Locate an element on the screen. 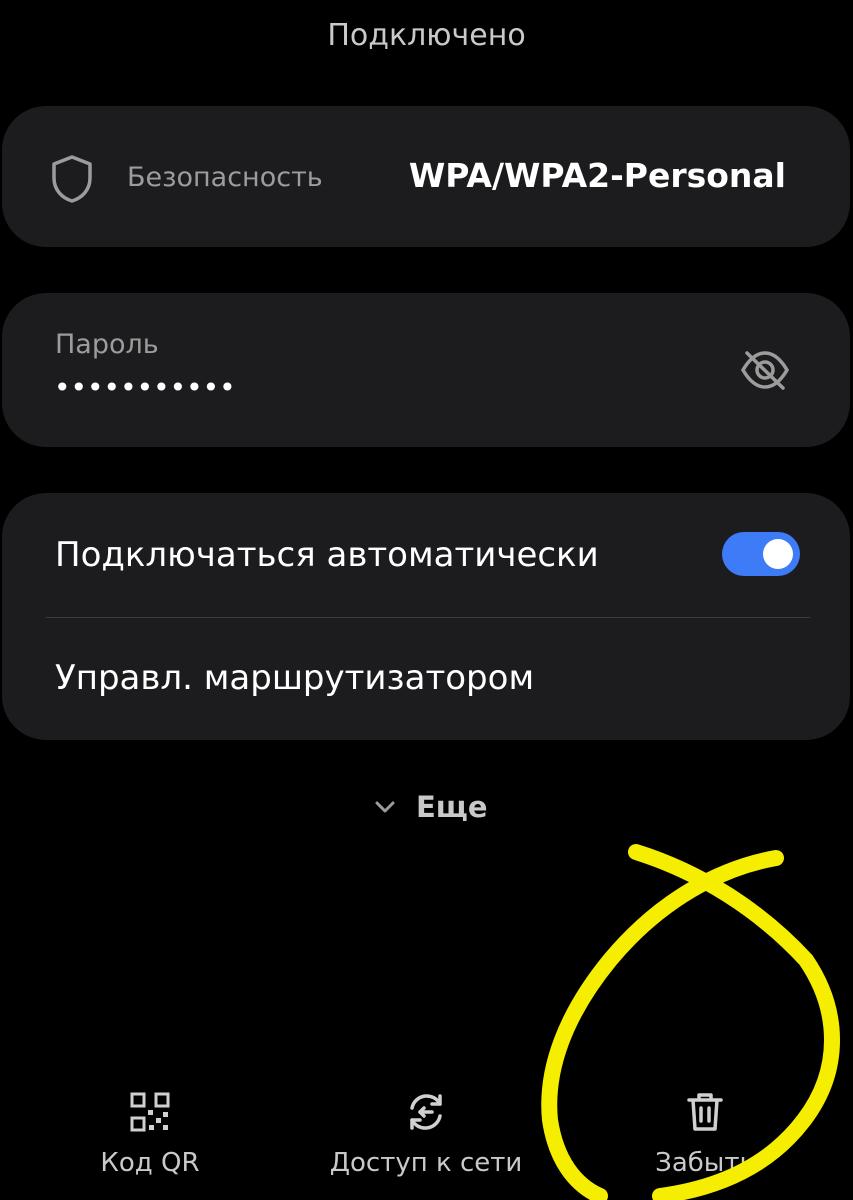 The height and width of the screenshot is (1200, 853). trash-icon is located at coordinates (705, 1112).